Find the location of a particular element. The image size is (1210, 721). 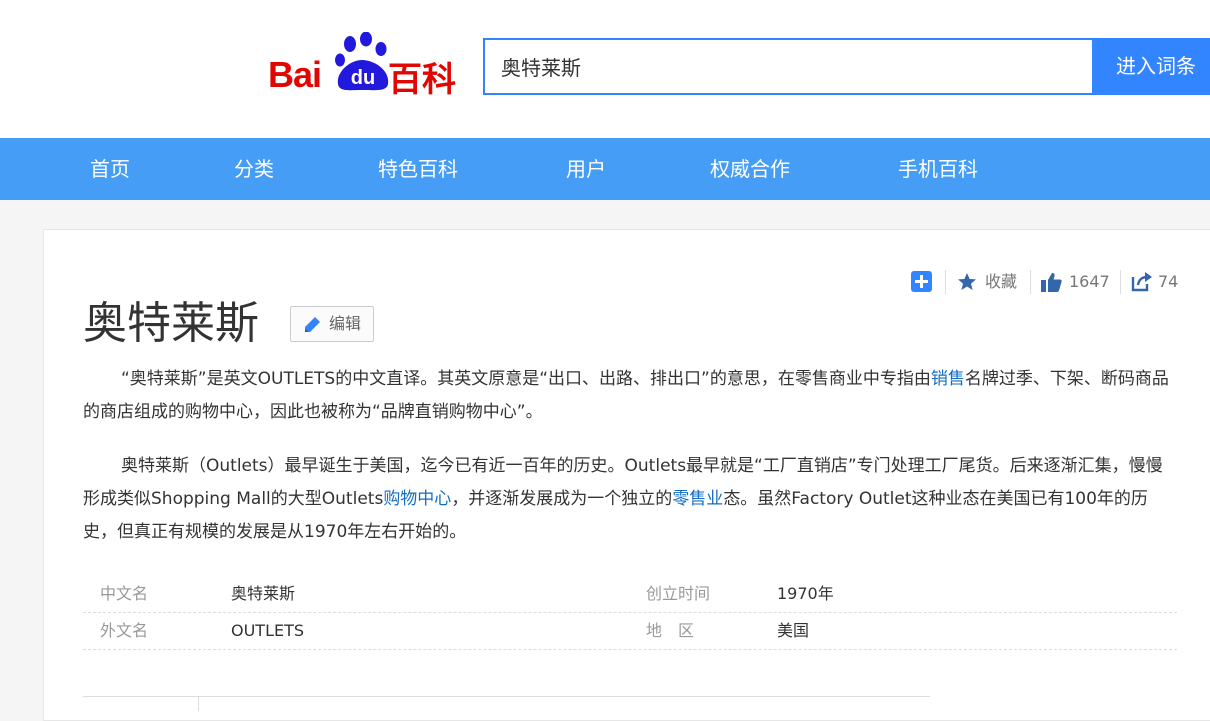

table-row: 外文名 OUTLETS 地 区 美国 is located at coordinates (630, 631).